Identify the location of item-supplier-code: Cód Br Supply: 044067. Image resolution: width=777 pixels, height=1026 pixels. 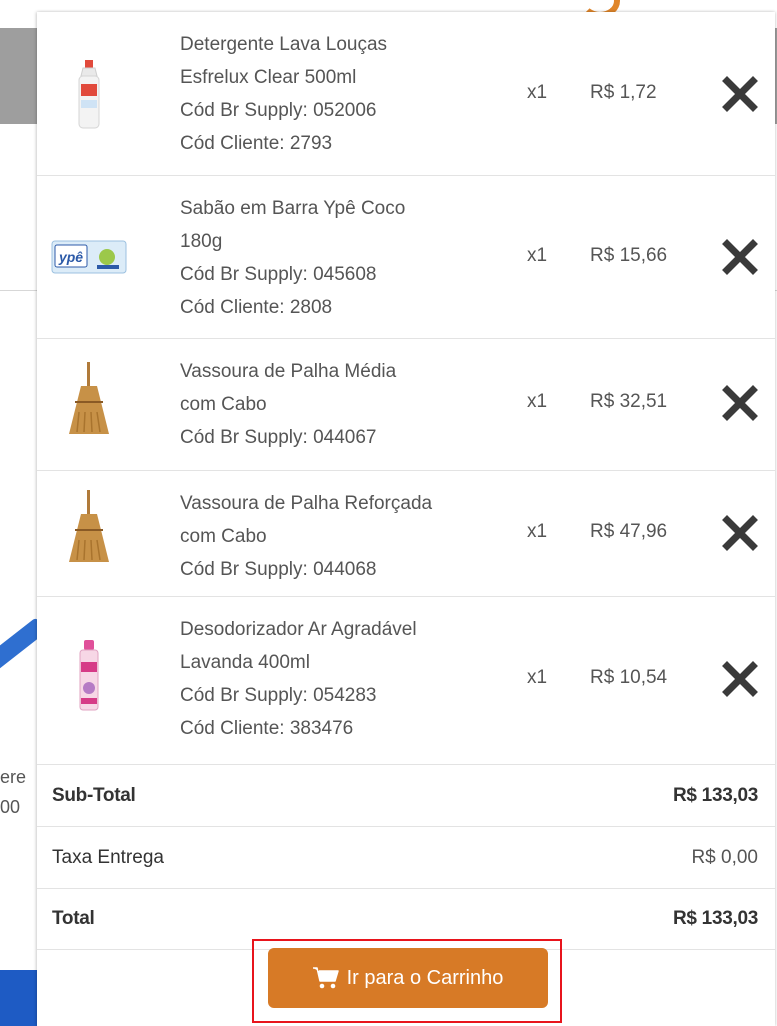
(278, 437).